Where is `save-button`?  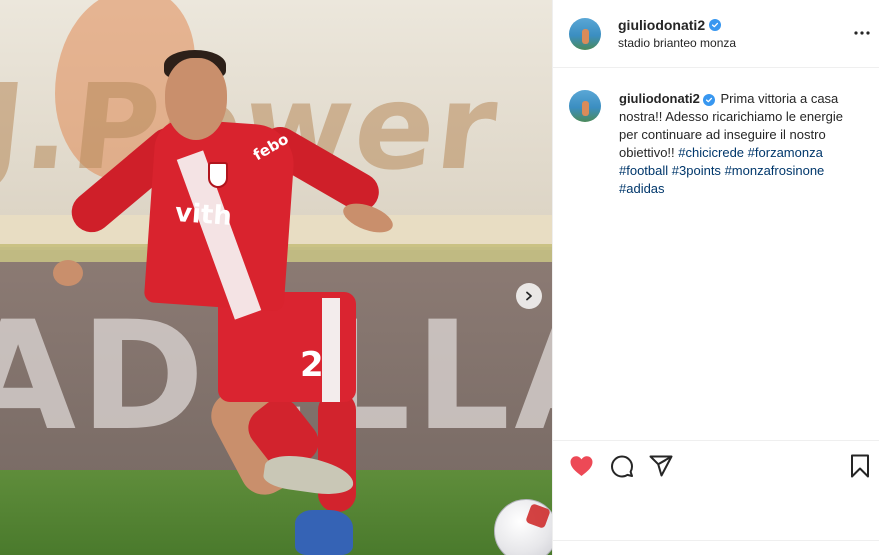
save-button is located at coordinates (860, 466).